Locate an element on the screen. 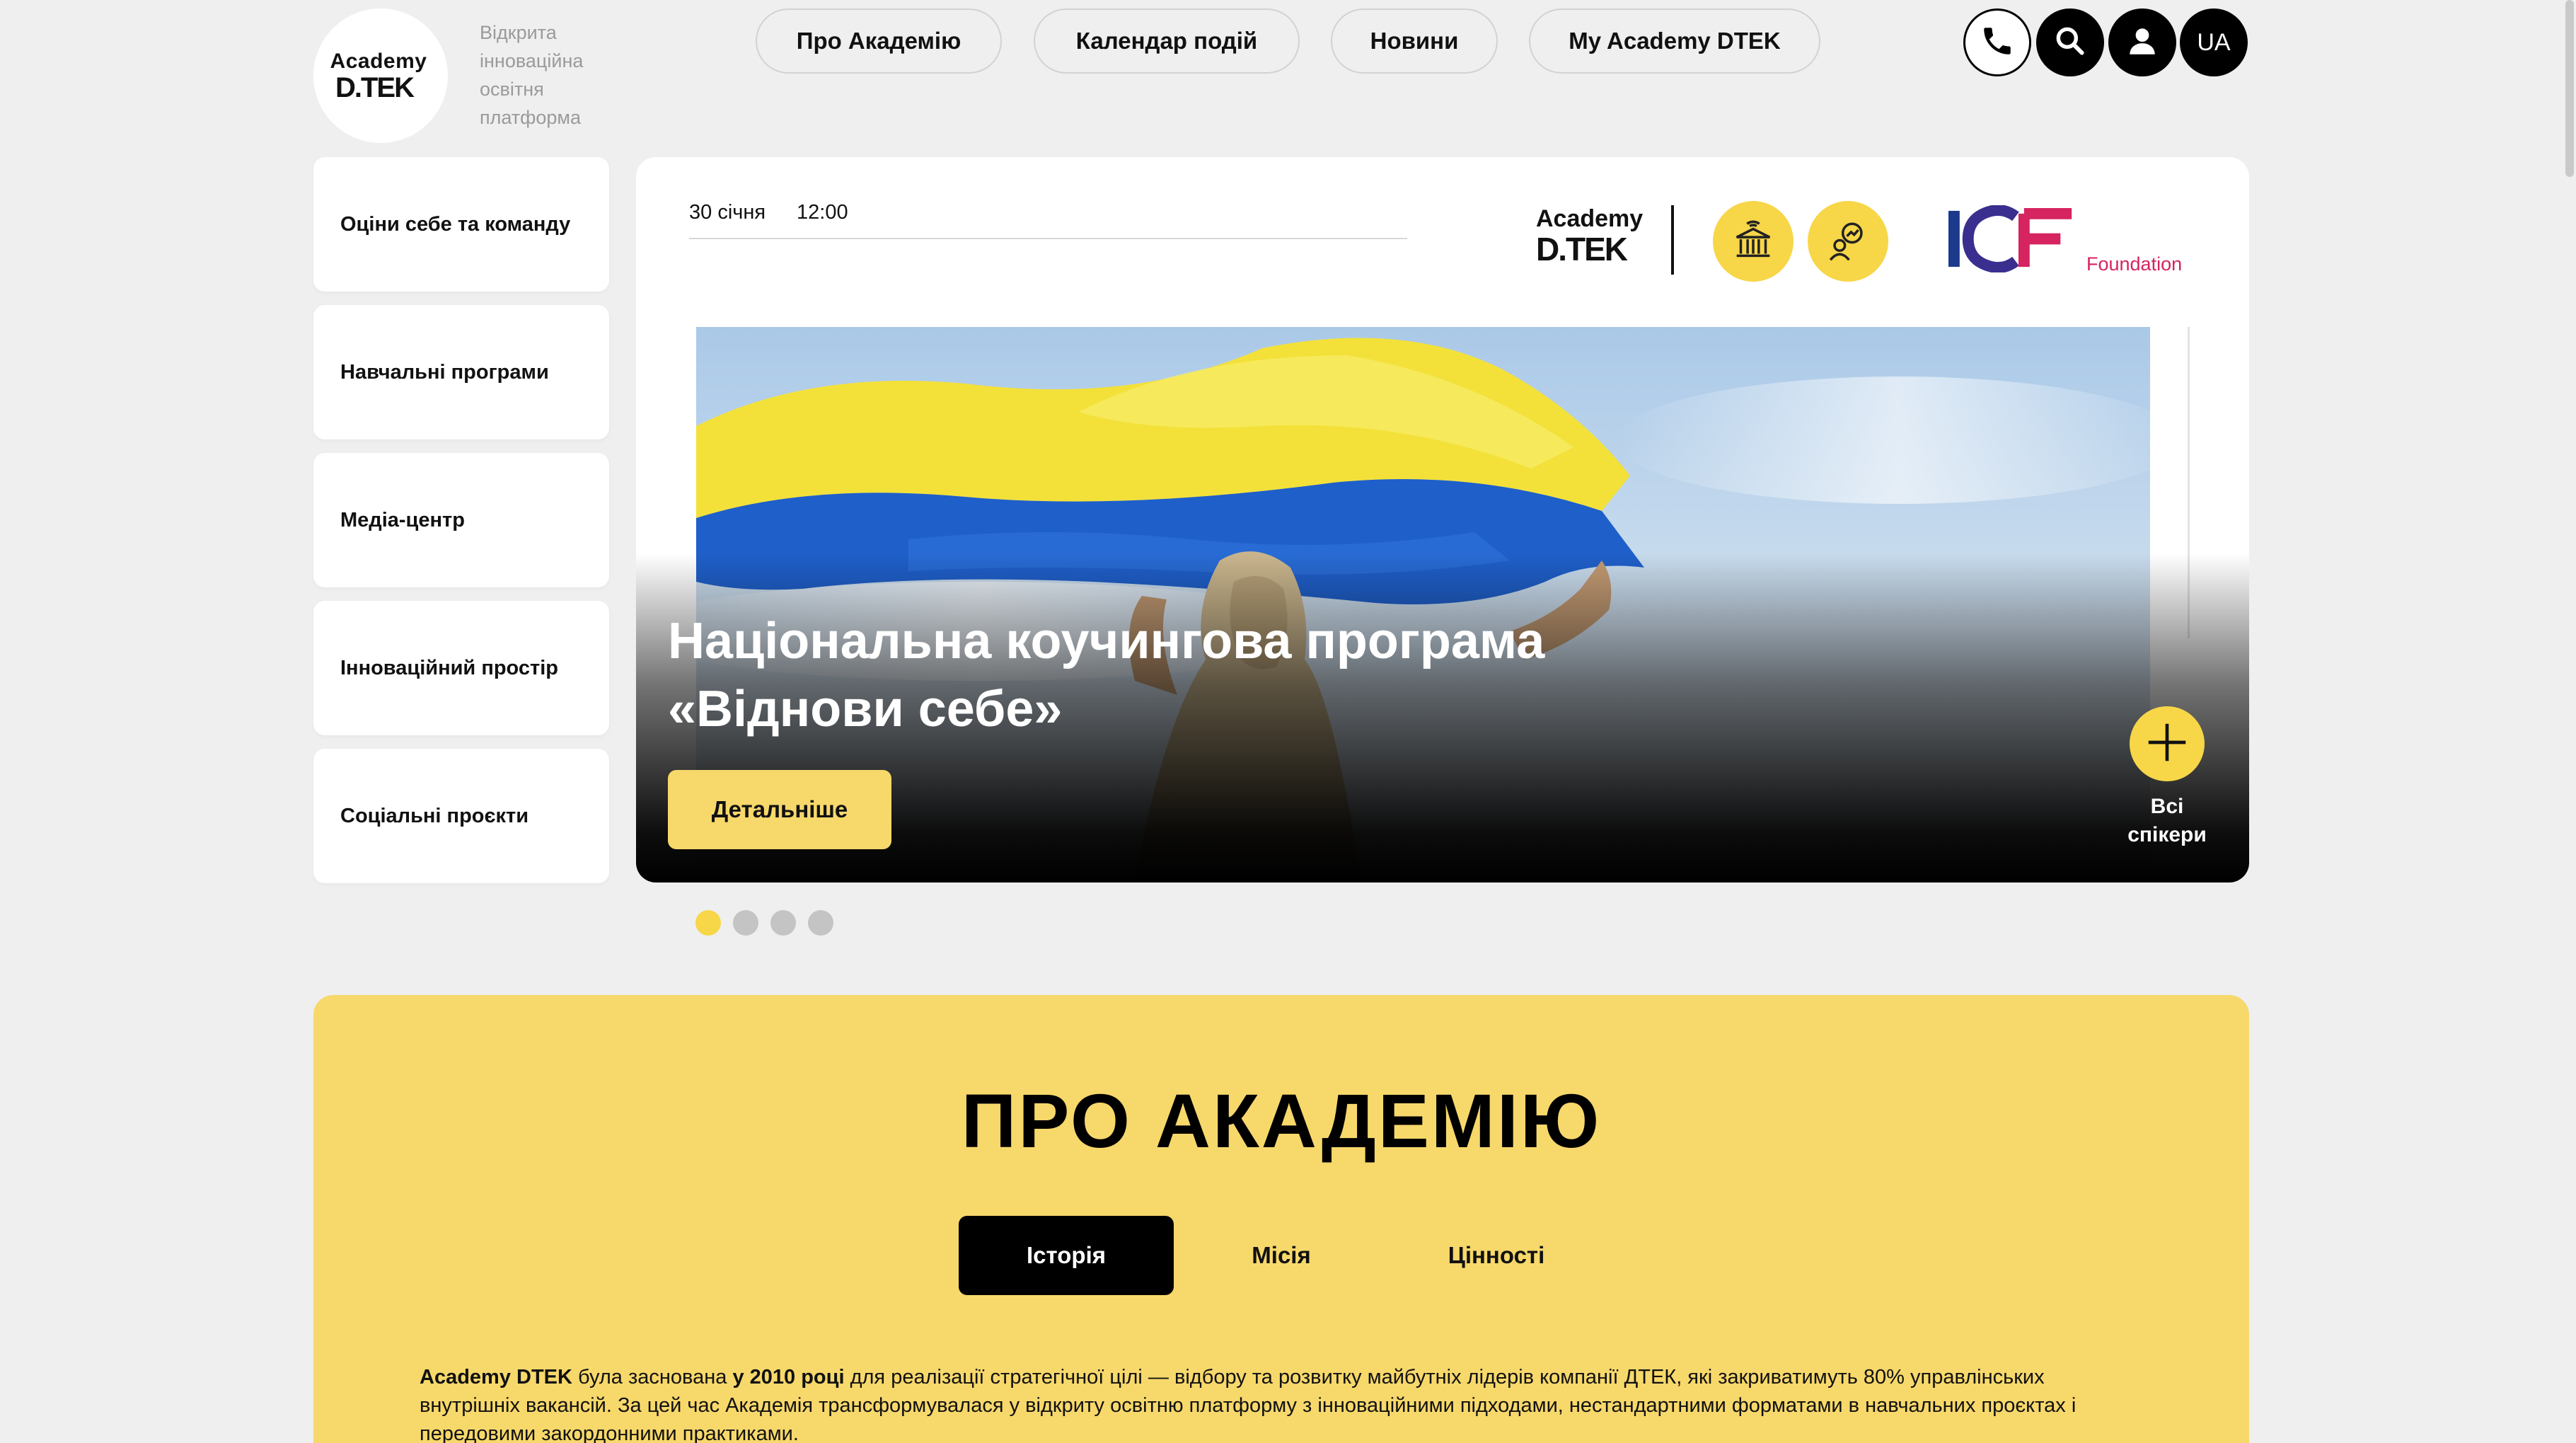  search-button is located at coordinates (2070, 42).